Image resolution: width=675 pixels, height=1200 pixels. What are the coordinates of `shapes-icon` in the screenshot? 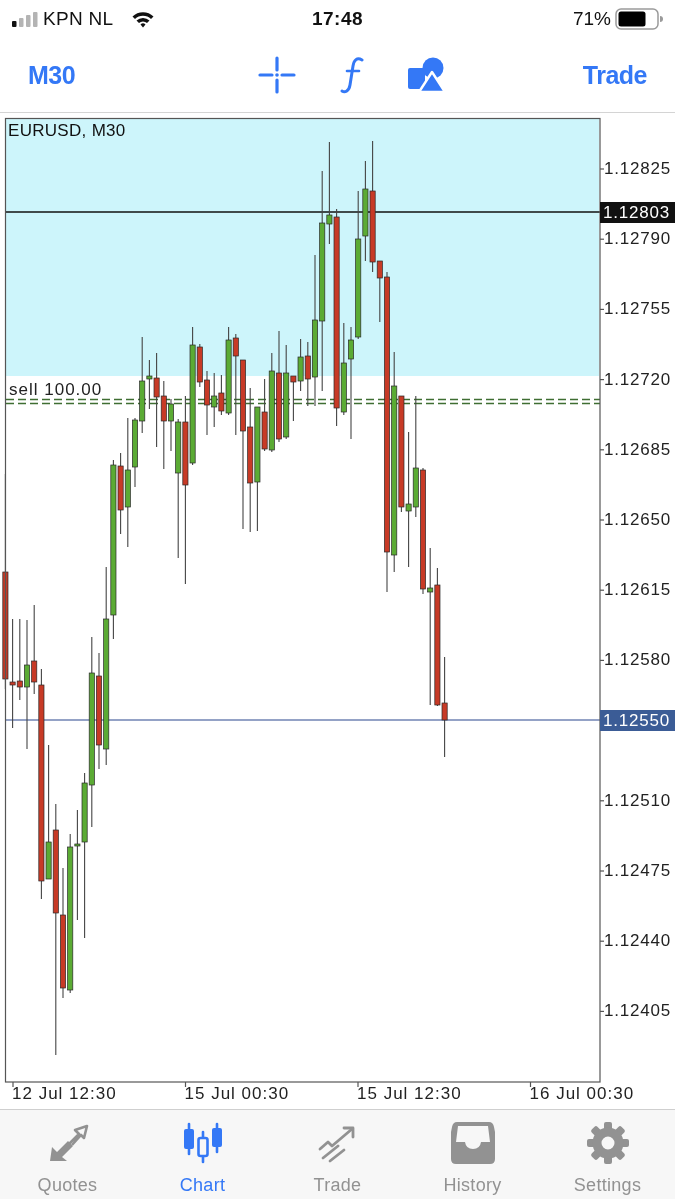 It's located at (426, 75).